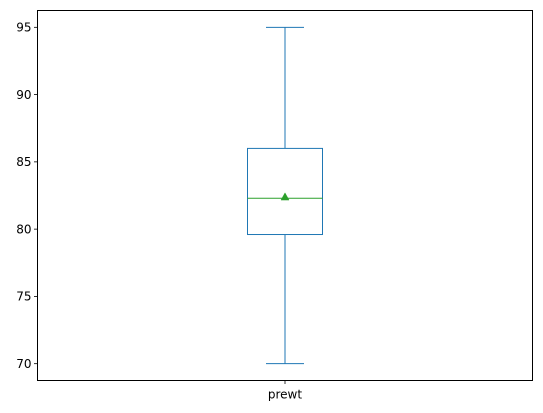  Describe the element at coordinates (285, 395) in the screenshot. I see `x-tick-label: prewt` at that location.